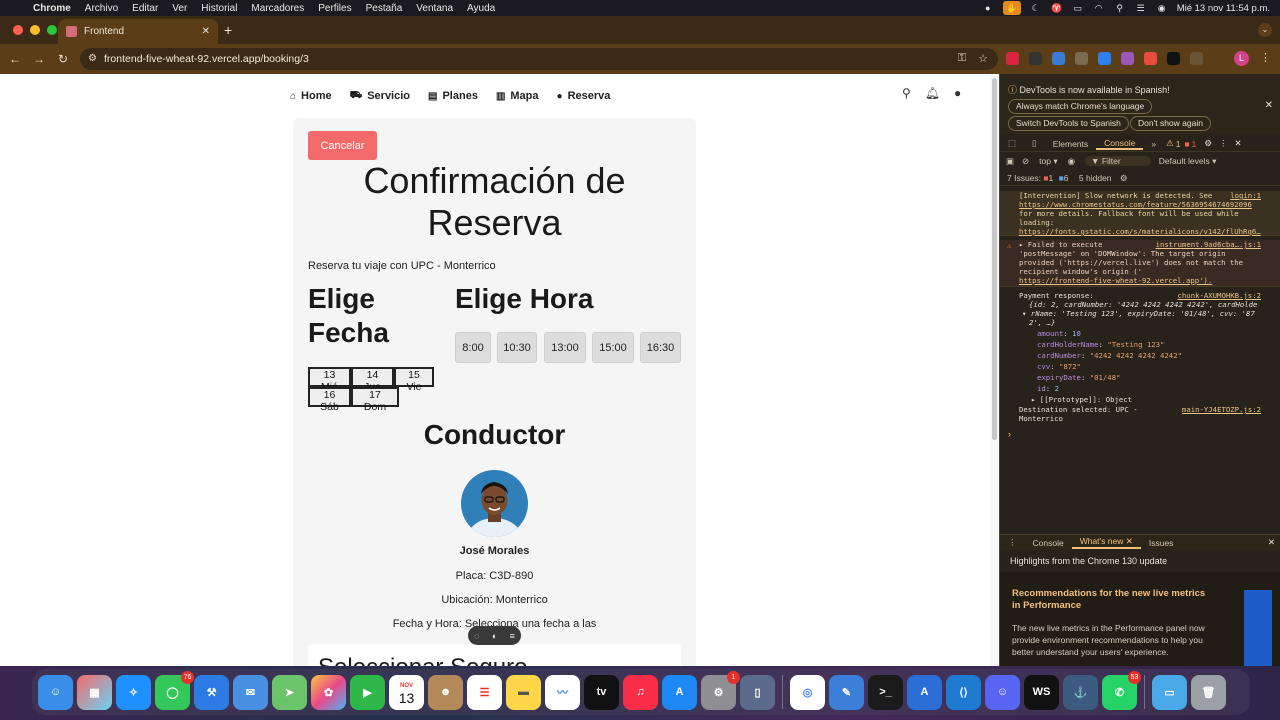 The image size is (1280, 720). I want to click on dont-show-again-button: Don't show again, so click(1170, 123).